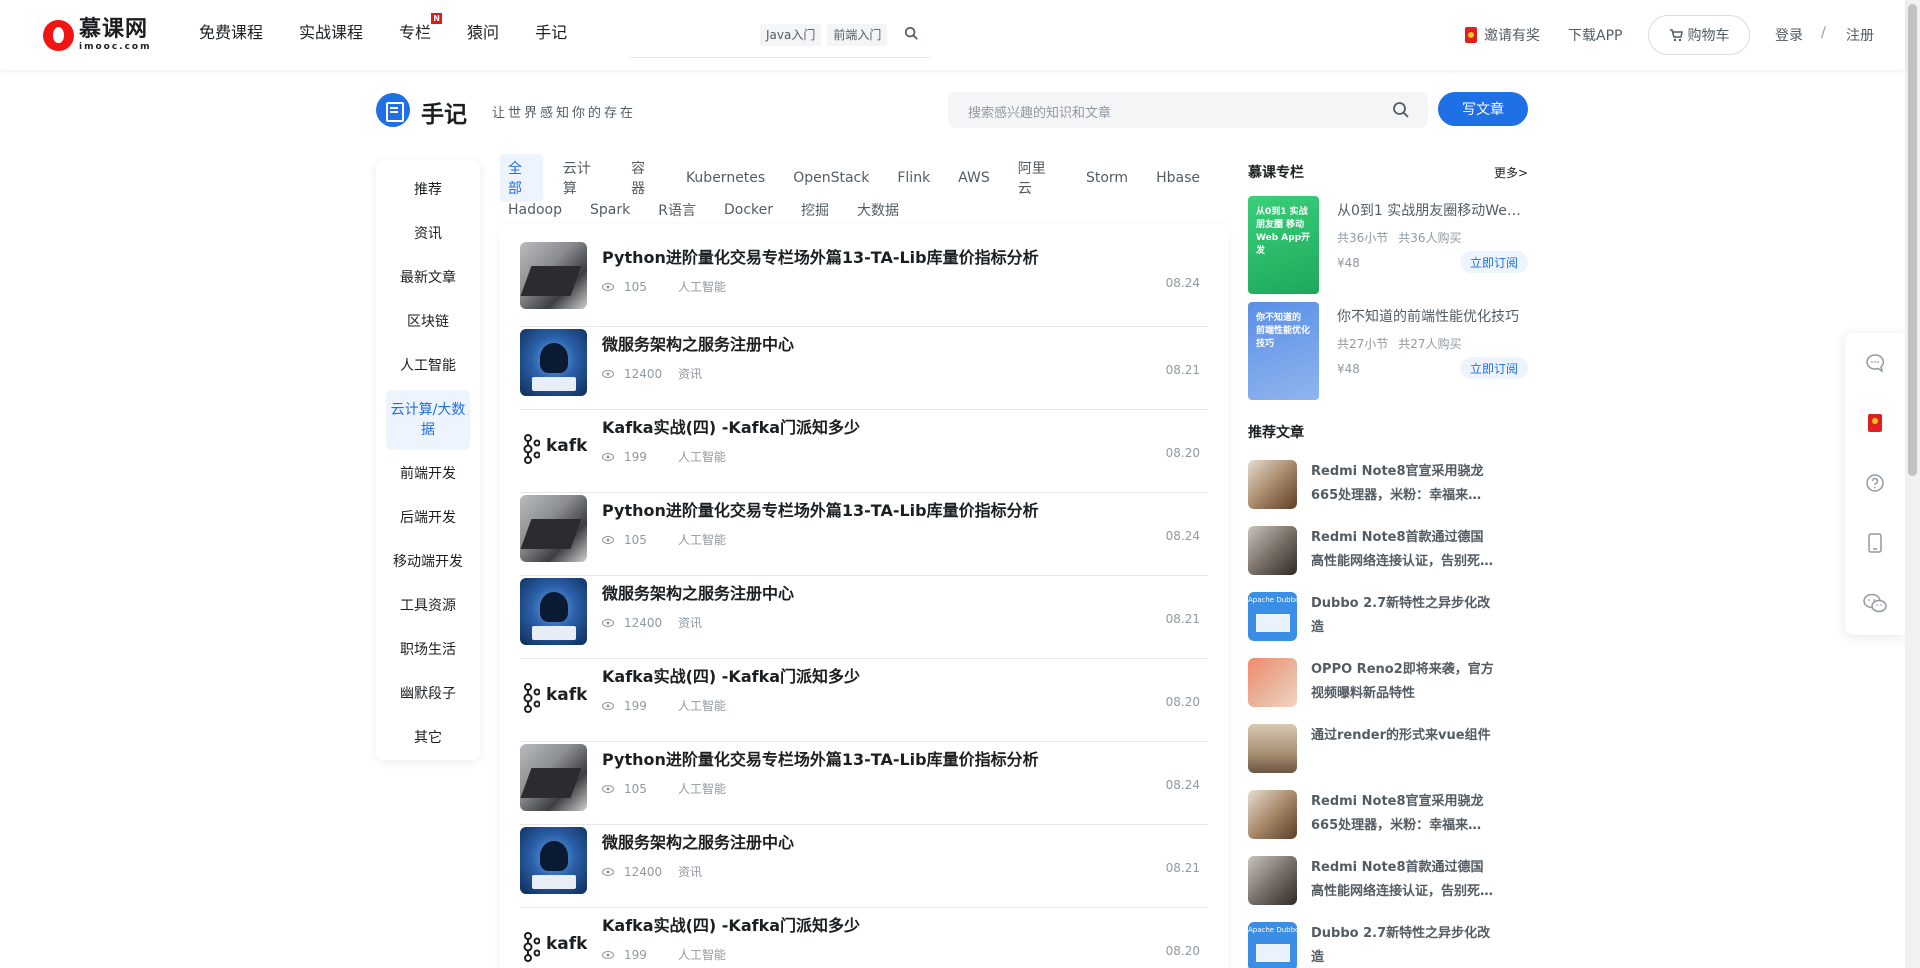 This screenshot has height=968, width=1920. Describe the element at coordinates (725, 178) in the screenshot. I see `tag-kubernetes: Kubernetes` at that location.